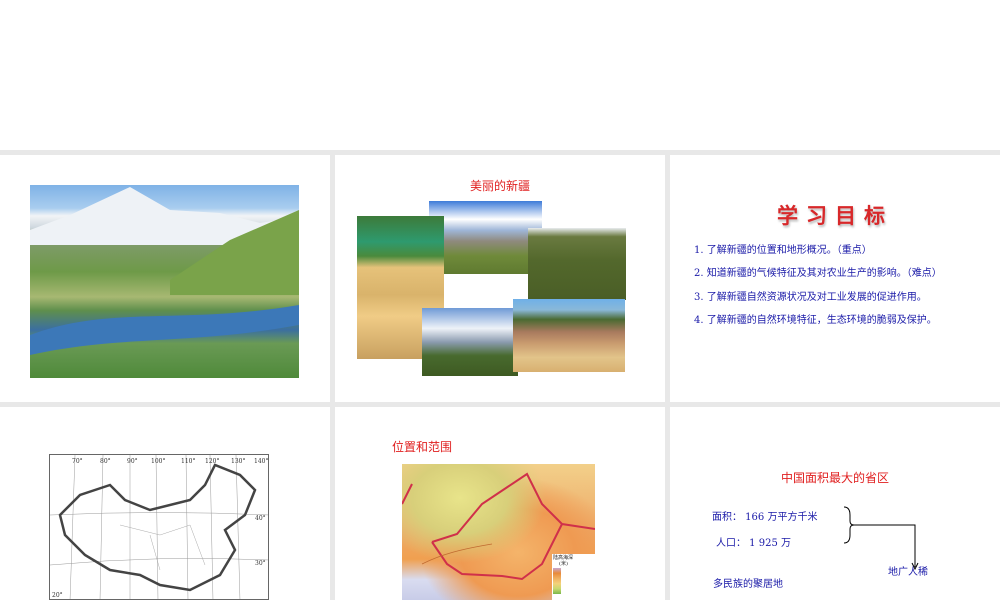  I want to click on snow-peak-photo, so click(470, 342).